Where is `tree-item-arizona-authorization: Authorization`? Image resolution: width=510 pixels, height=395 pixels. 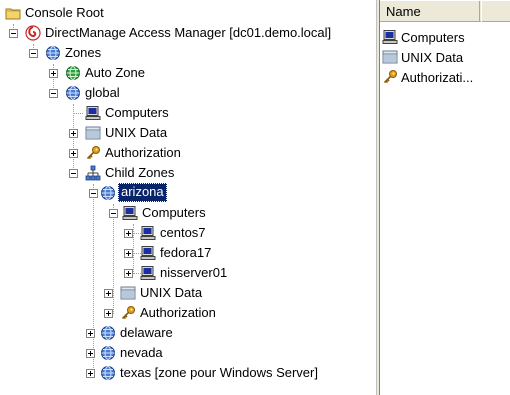
tree-item-arizona-authorization: Authorization is located at coordinates (178, 312).